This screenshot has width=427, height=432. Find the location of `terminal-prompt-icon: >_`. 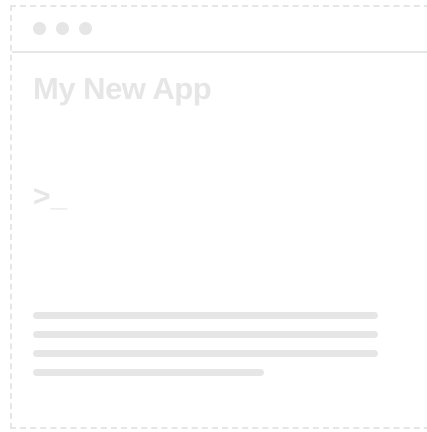

terminal-prompt-icon: >_ is located at coordinates (50, 196).